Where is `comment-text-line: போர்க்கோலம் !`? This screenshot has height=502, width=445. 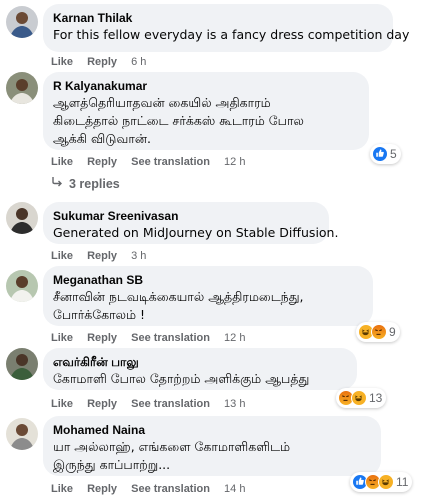 comment-text-line: போர்க்கோலம் ! is located at coordinates (99, 314).